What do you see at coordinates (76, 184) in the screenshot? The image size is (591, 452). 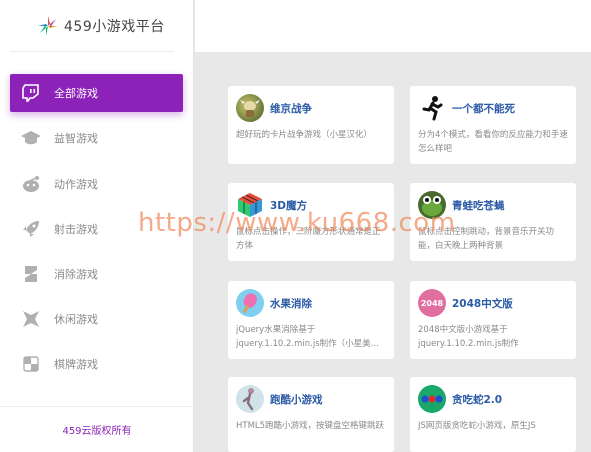 I see `sidebar-item-label: 动作游戏` at bounding box center [76, 184].